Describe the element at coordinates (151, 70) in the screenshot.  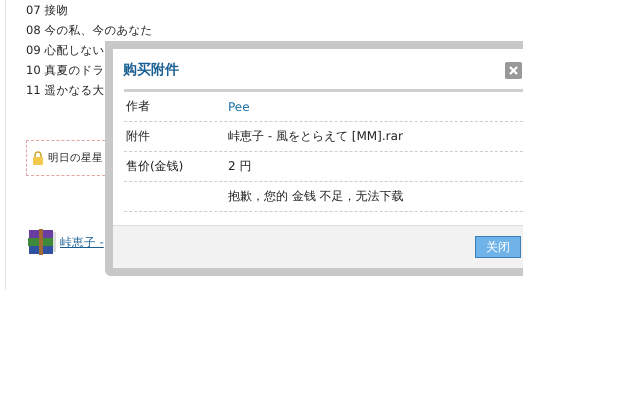
I see `dialog-title: 购买附件` at that location.